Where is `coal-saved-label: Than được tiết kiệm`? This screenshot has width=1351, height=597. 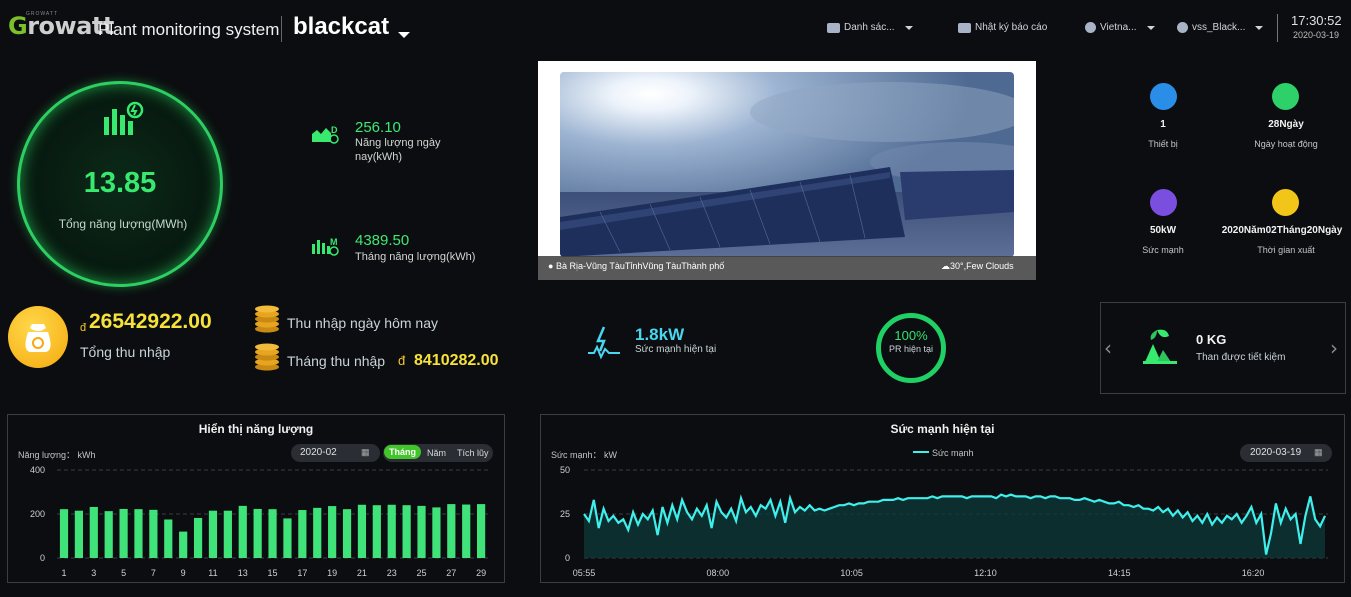
coal-saved-label: Than được tiết kiệm is located at coordinates (1241, 357).